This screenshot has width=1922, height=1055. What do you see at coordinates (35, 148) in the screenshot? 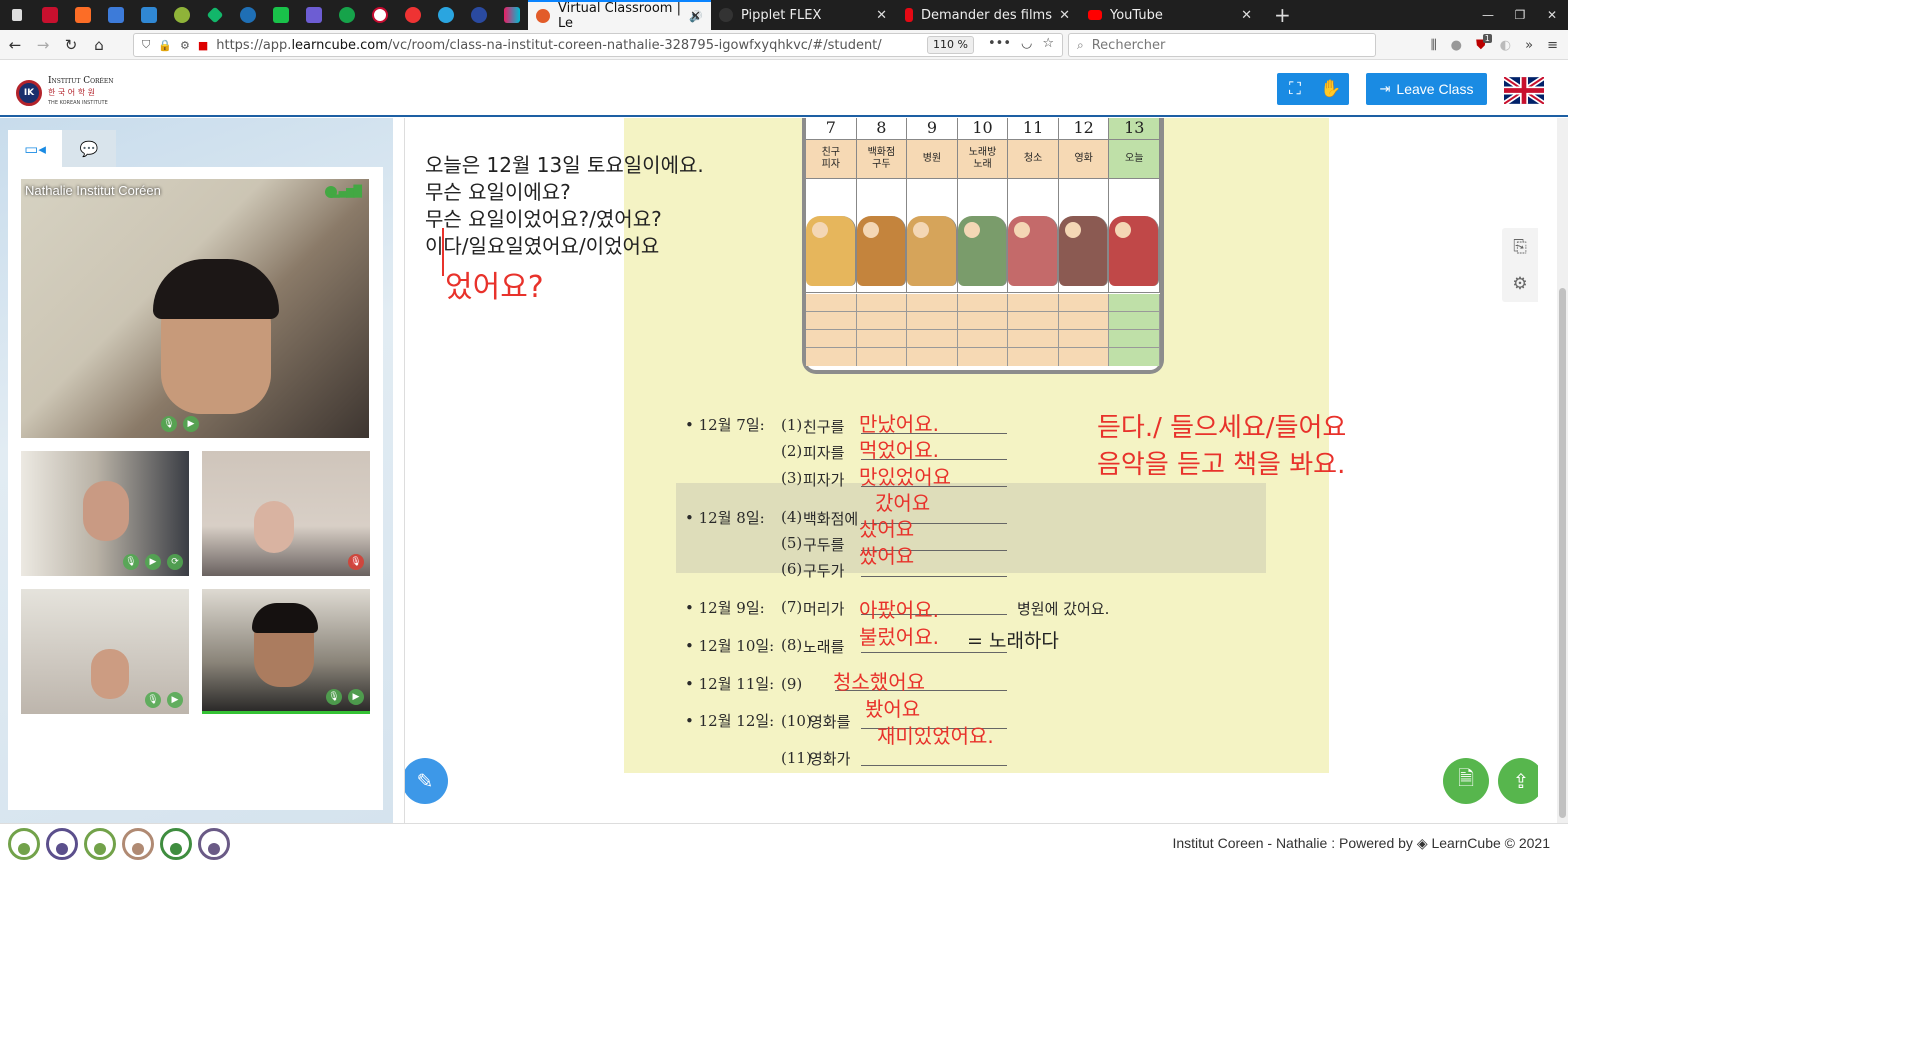
I see `tab-video: ▭◂` at bounding box center [35, 148].